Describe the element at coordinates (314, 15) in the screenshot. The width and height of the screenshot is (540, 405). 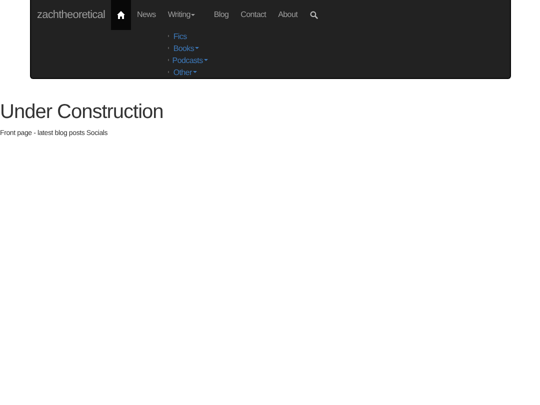
I see `search-icon` at that location.